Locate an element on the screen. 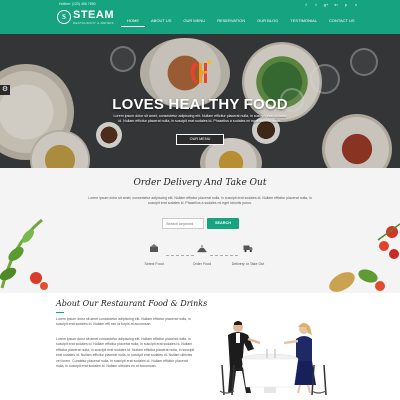 The width and height of the screenshot is (400, 400). search-input is located at coordinates (183, 223).